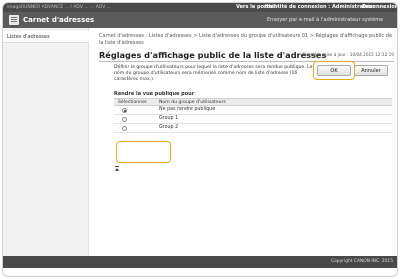 The width and height of the screenshot is (400, 279). Describe the element at coordinates (143, 152) in the screenshot. I see `groups-highlight` at that location.